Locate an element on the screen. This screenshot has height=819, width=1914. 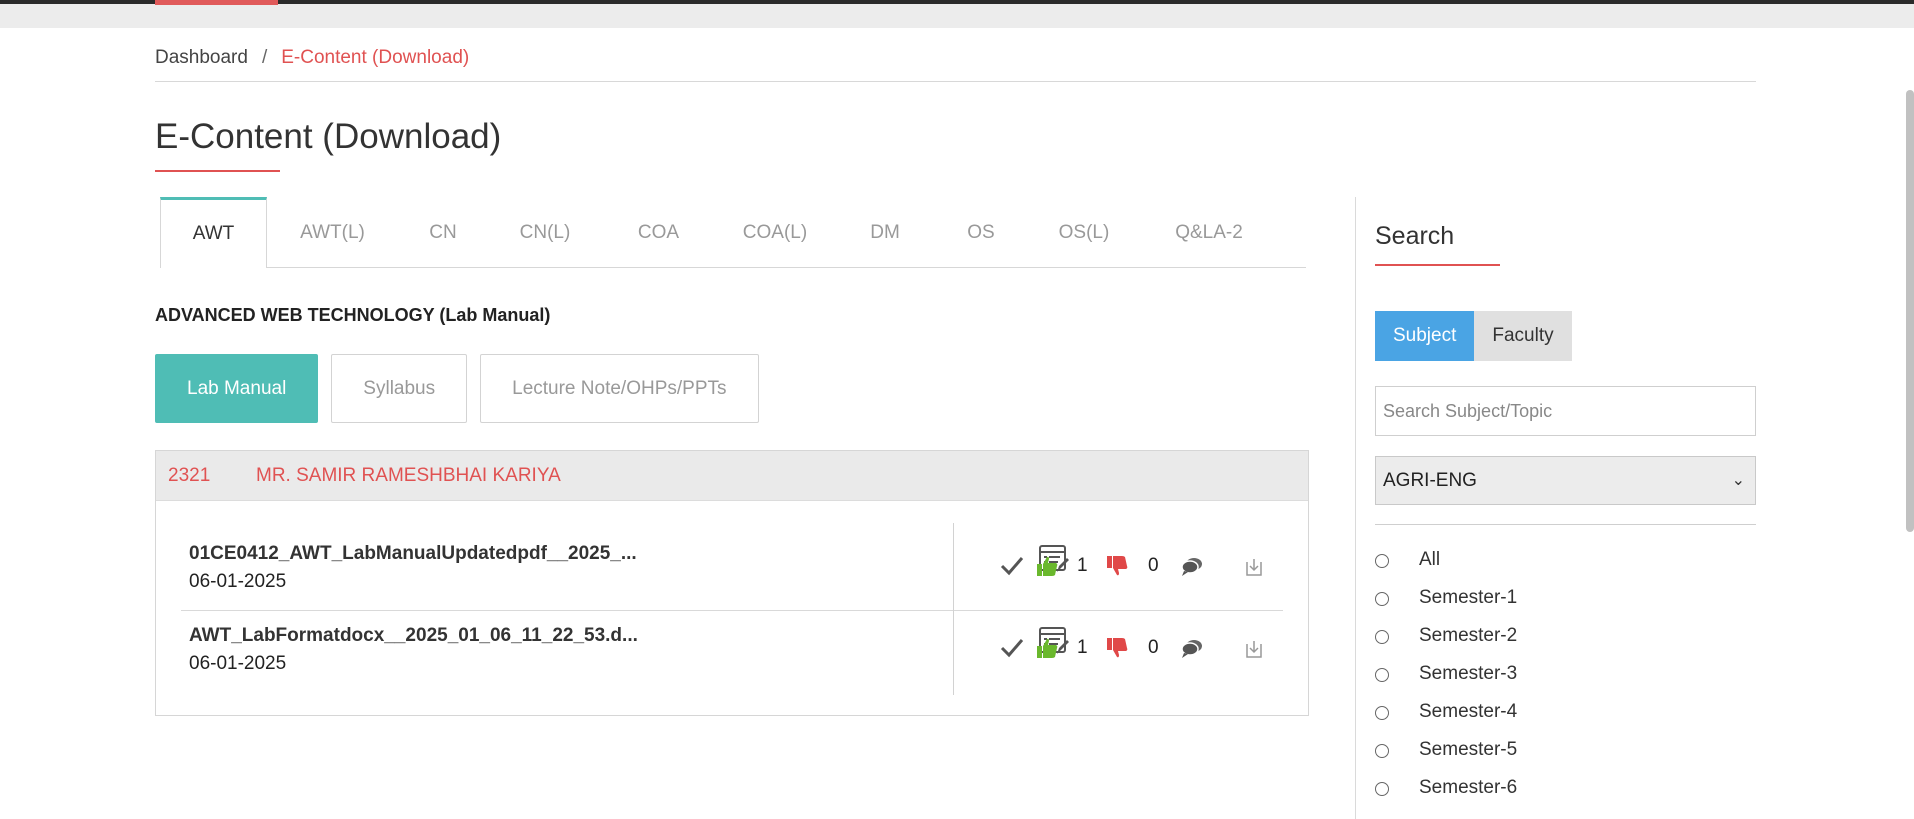
tab-os-l: OS(L) is located at coordinates (1084, 232).